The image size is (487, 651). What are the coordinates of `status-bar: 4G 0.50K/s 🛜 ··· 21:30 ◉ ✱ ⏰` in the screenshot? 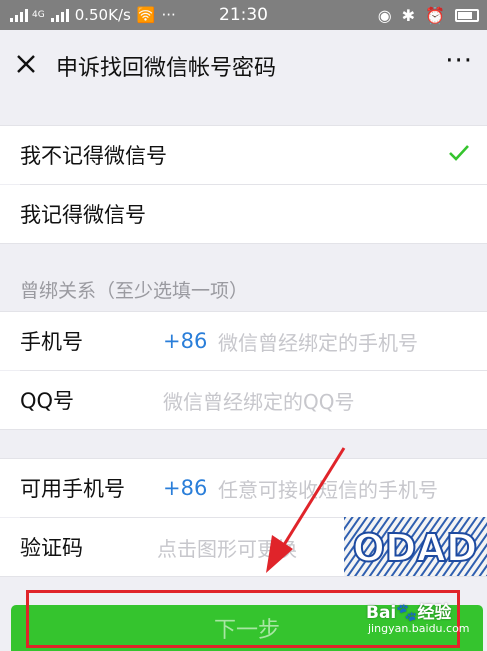 It's located at (243, 15).